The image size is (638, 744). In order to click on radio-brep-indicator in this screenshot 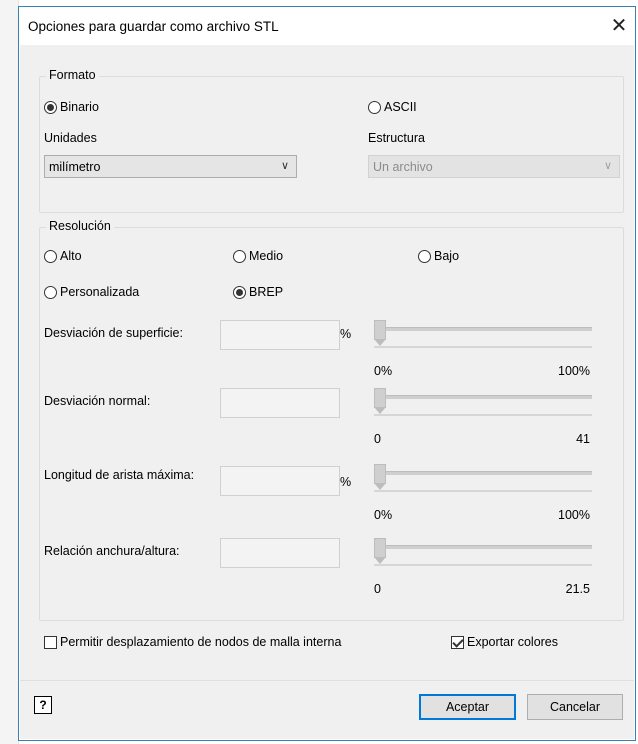, I will do `click(239, 292)`.